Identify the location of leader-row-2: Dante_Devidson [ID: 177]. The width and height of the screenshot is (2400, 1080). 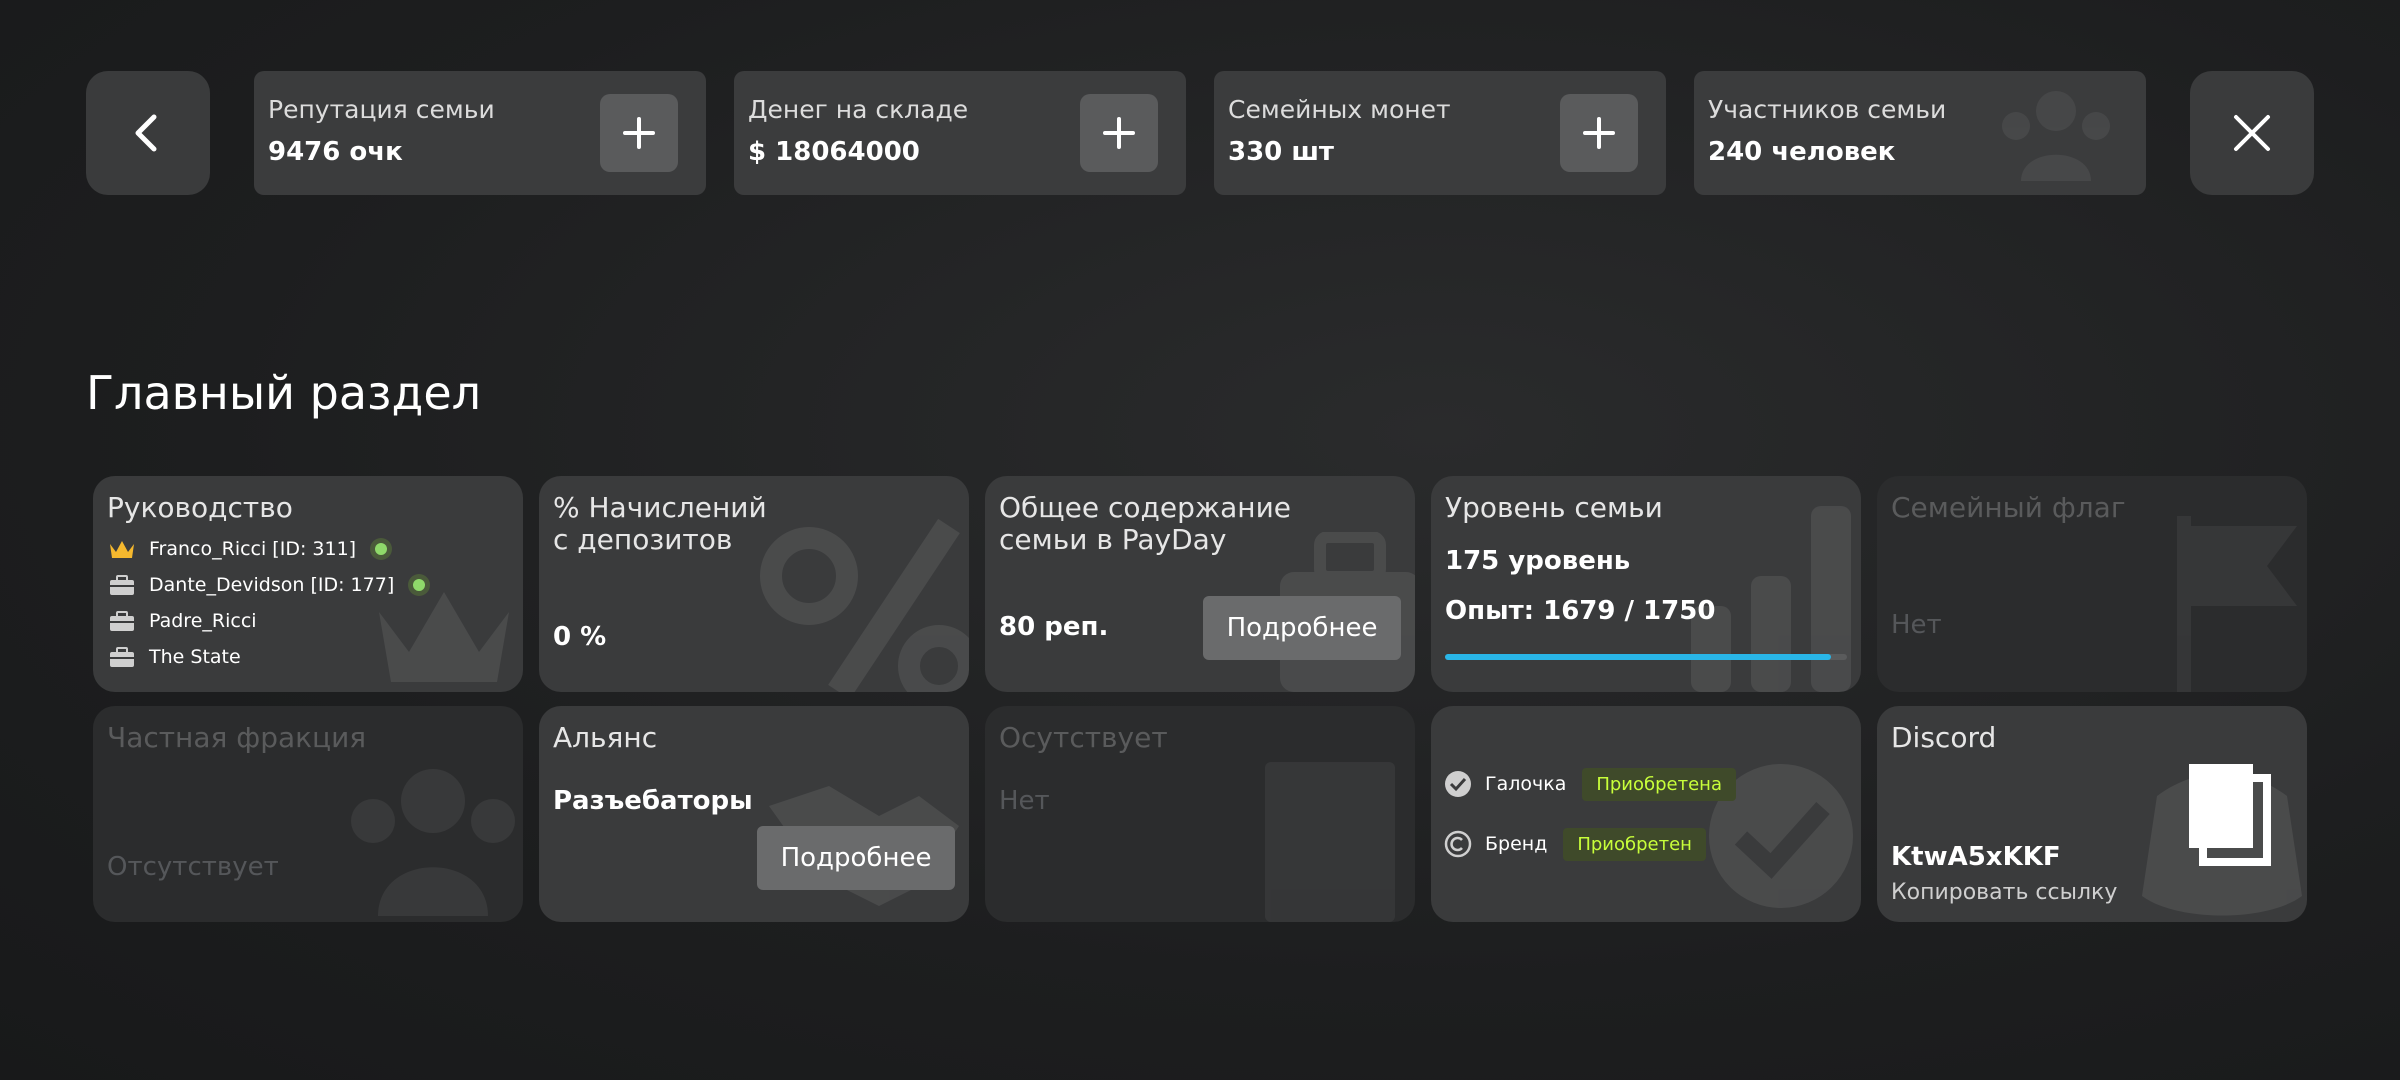
(269, 585).